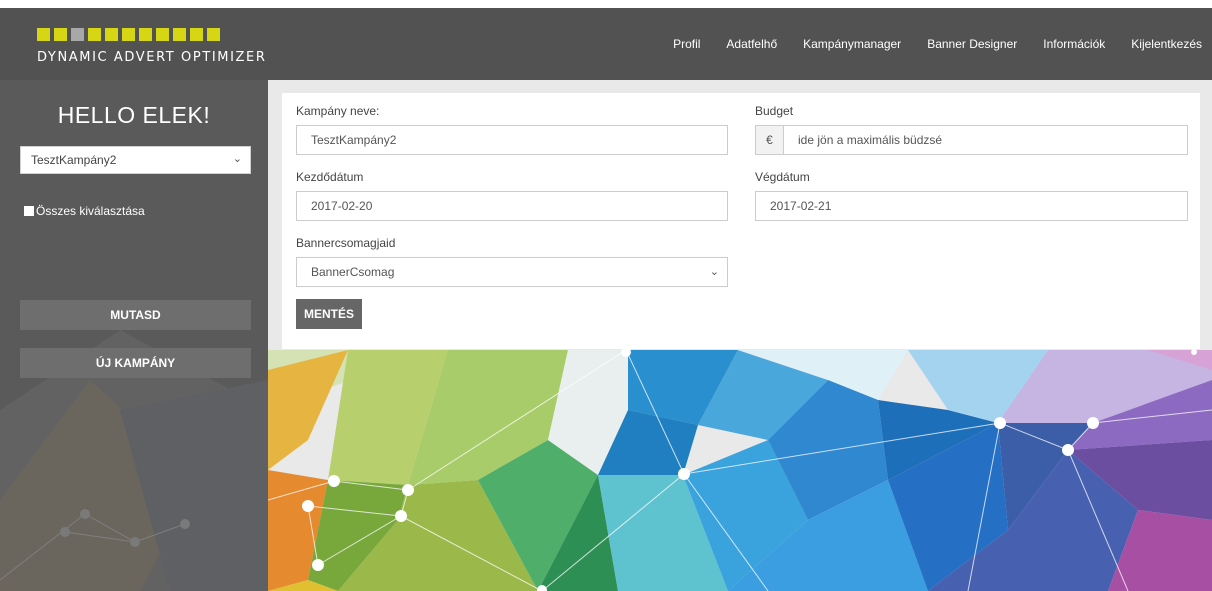  What do you see at coordinates (338, 111) in the screenshot?
I see `campaign-name-label: Kampány neve:` at bounding box center [338, 111].